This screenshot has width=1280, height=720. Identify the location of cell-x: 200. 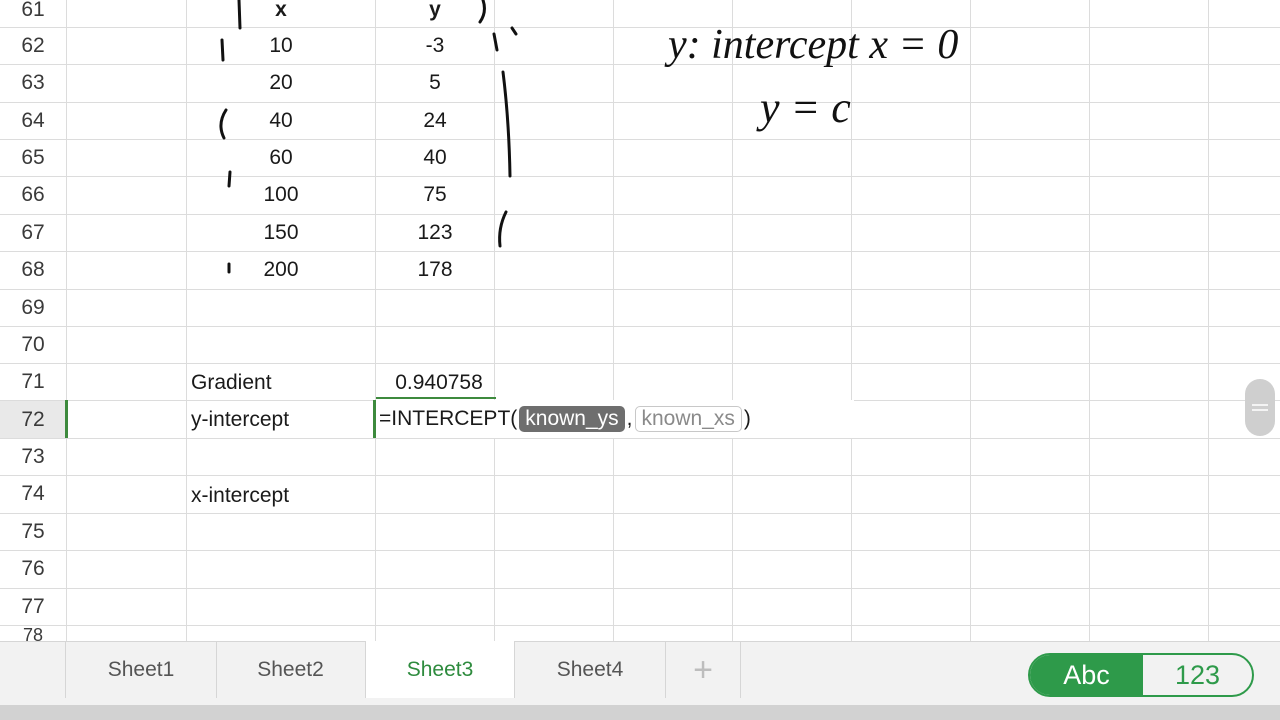
(281, 269).